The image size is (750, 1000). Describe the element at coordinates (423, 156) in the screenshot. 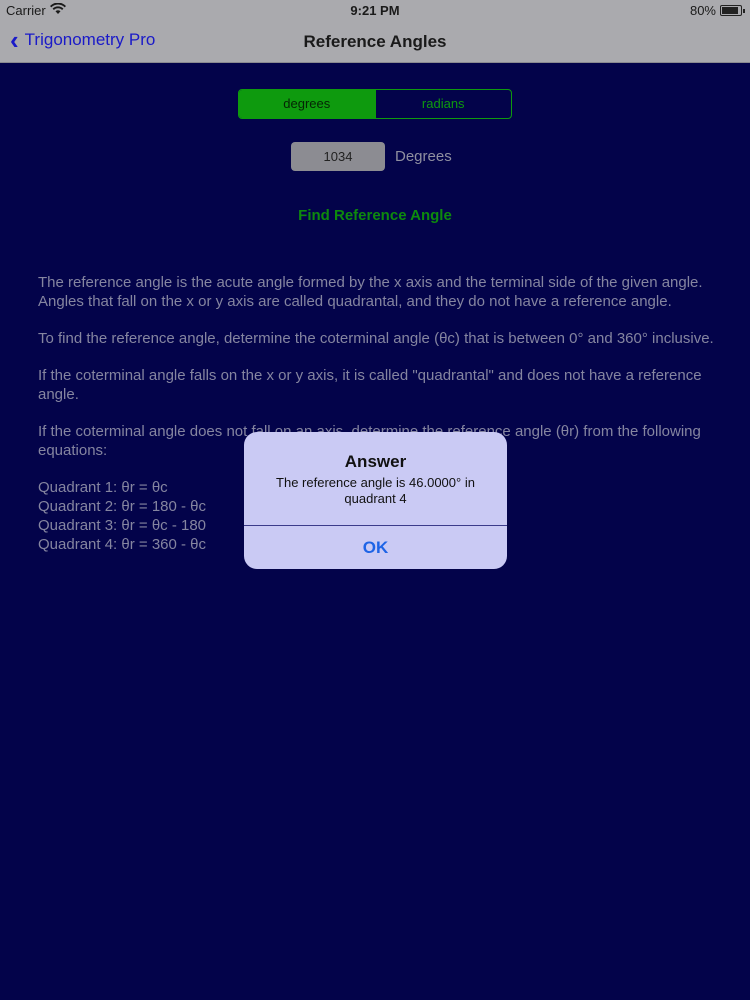

I see `angle-unit-label: Degrees` at that location.